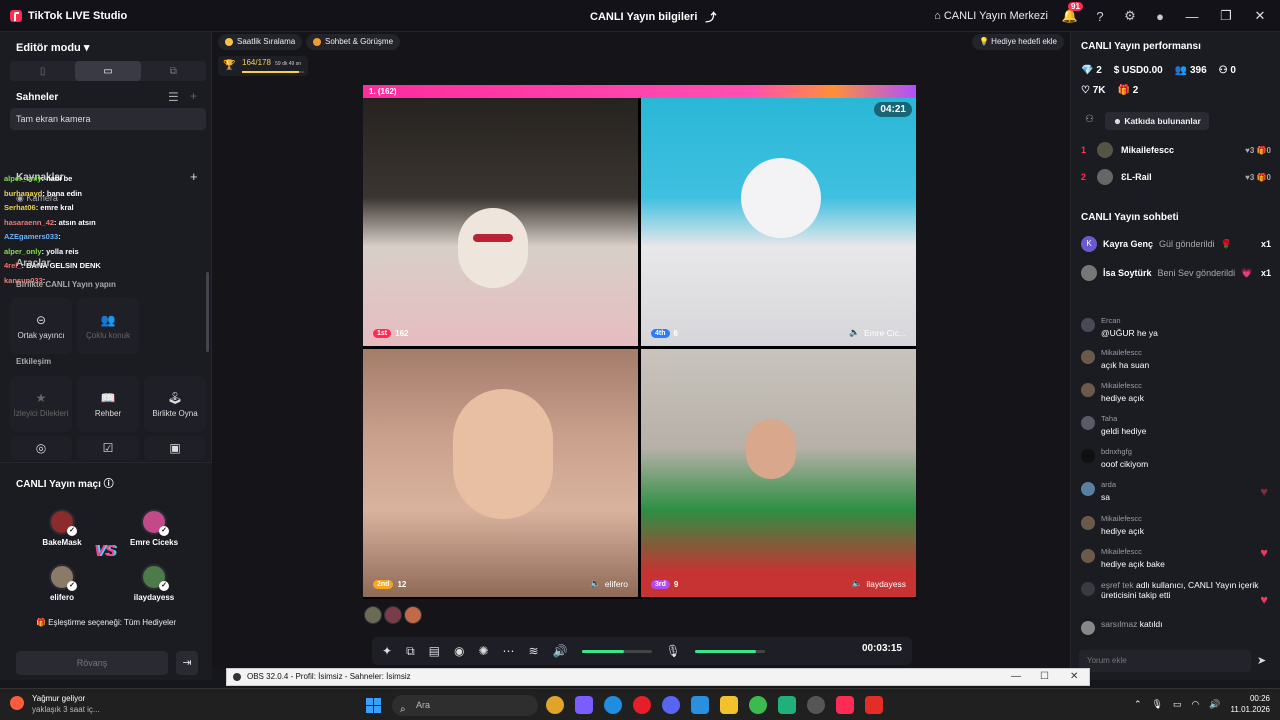  I want to click on obs-app-icon, so click(816, 705).